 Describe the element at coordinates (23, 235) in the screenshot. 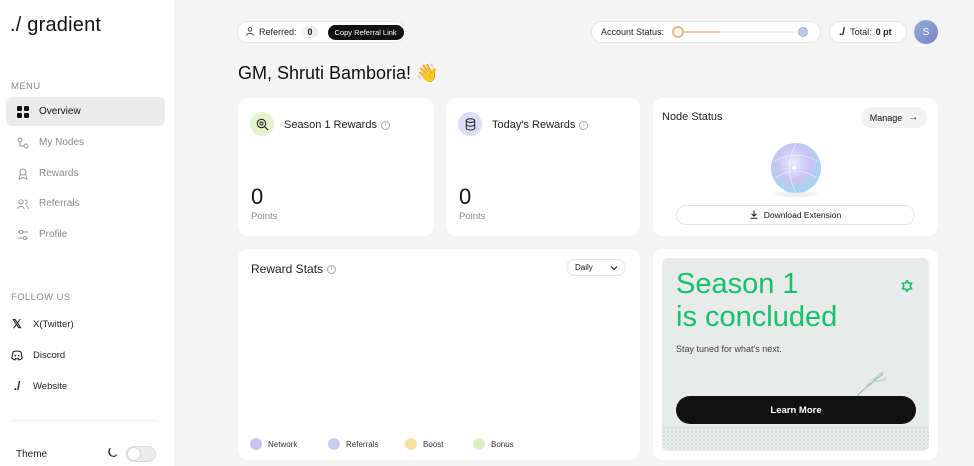

I see `profile-icon` at that location.